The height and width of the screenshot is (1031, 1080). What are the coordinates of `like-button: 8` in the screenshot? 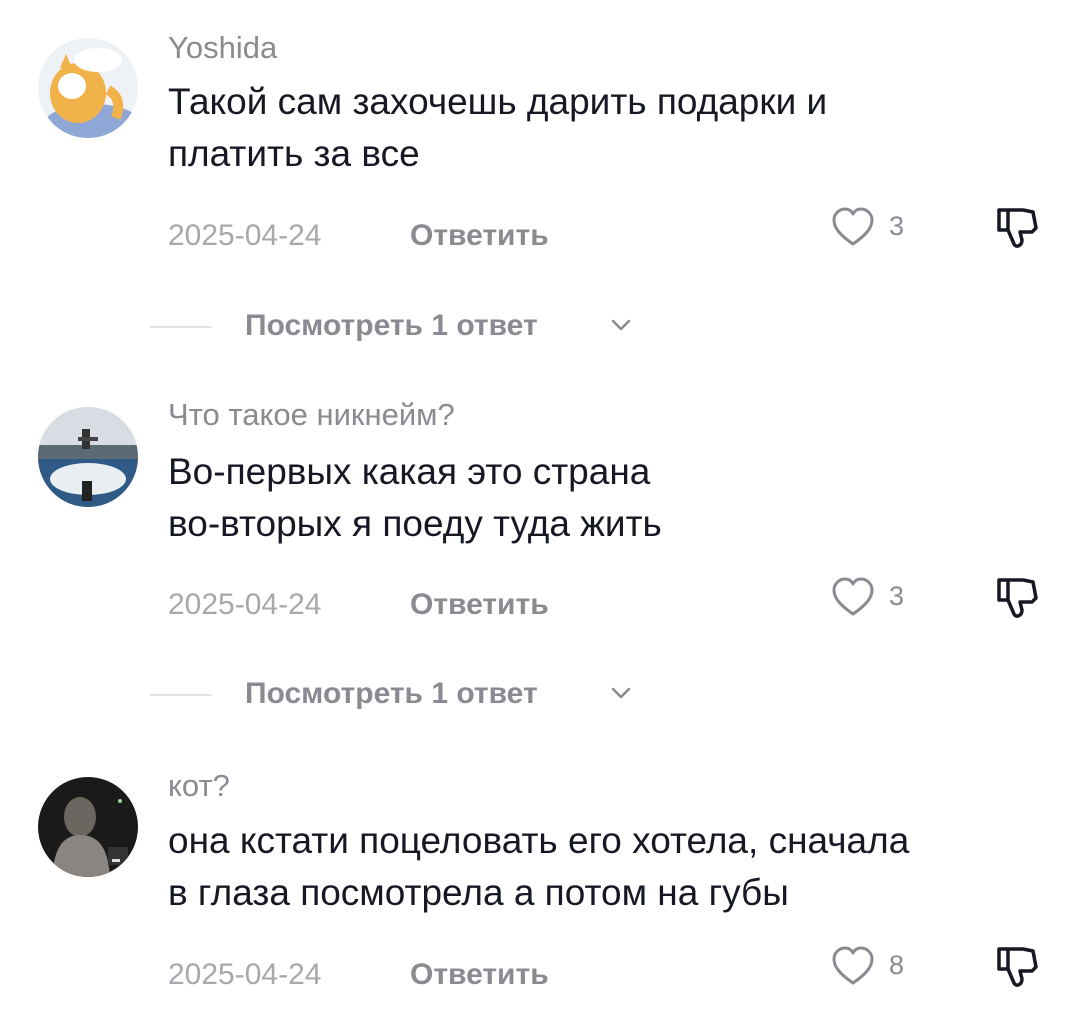 It's located at (875, 966).